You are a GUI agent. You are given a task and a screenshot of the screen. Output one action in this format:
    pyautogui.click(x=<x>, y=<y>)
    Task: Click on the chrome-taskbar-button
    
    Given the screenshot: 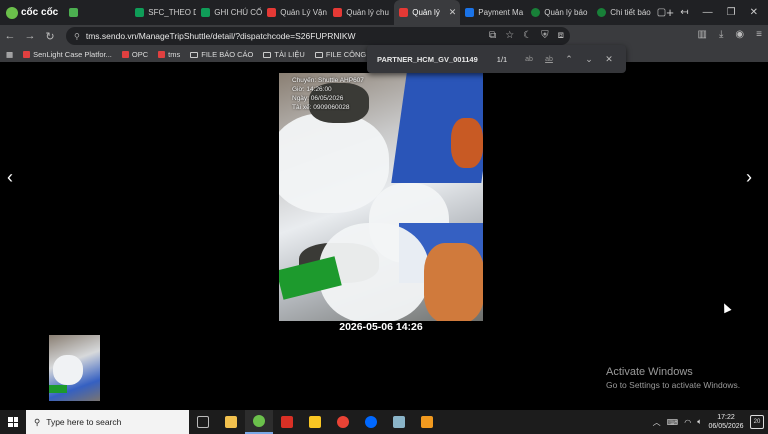 What is the action you would take?
    pyautogui.click(x=343, y=422)
    